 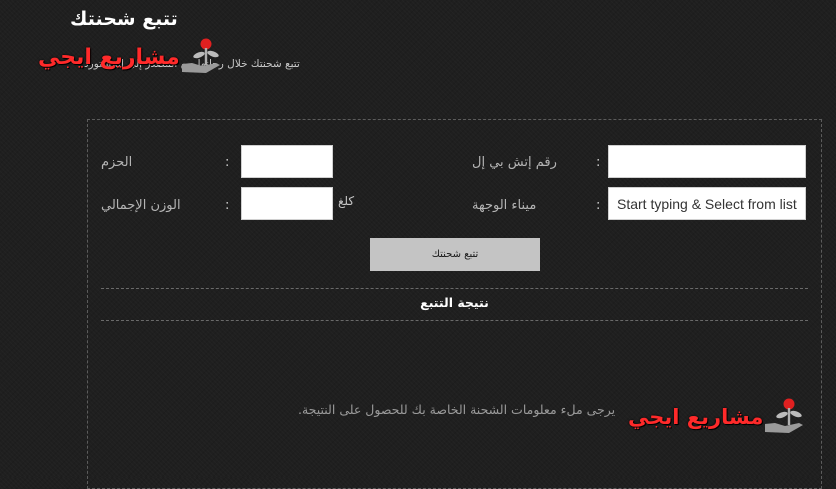 What do you see at coordinates (454, 320) in the screenshot?
I see `result-divider-bottom` at bounding box center [454, 320].